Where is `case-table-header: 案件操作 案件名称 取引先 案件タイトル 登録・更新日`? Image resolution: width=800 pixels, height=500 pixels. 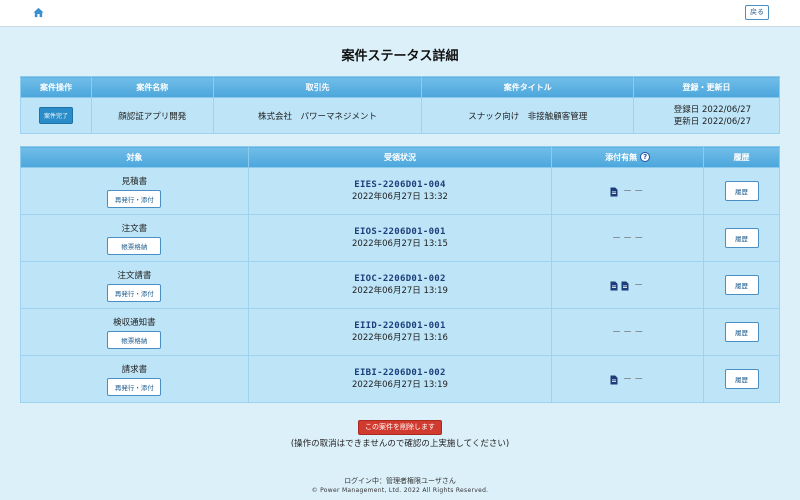 case-table-header: 案件操作 案件名称 取引先 案件タイトル 登録・更新日 is located at coordinates (400, 87).